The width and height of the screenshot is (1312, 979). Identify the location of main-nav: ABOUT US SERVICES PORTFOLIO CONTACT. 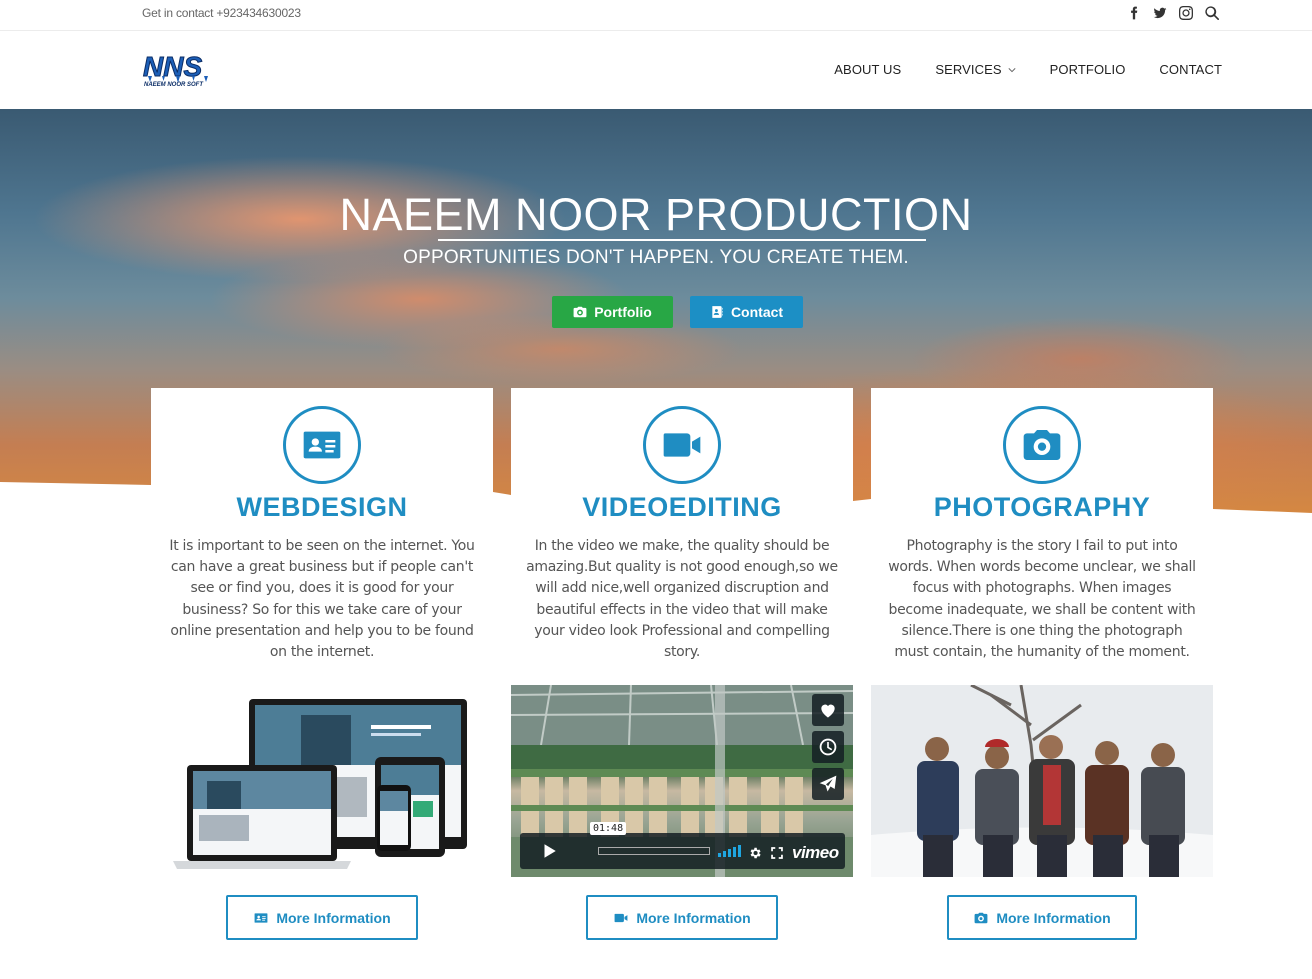
(1028, 69).